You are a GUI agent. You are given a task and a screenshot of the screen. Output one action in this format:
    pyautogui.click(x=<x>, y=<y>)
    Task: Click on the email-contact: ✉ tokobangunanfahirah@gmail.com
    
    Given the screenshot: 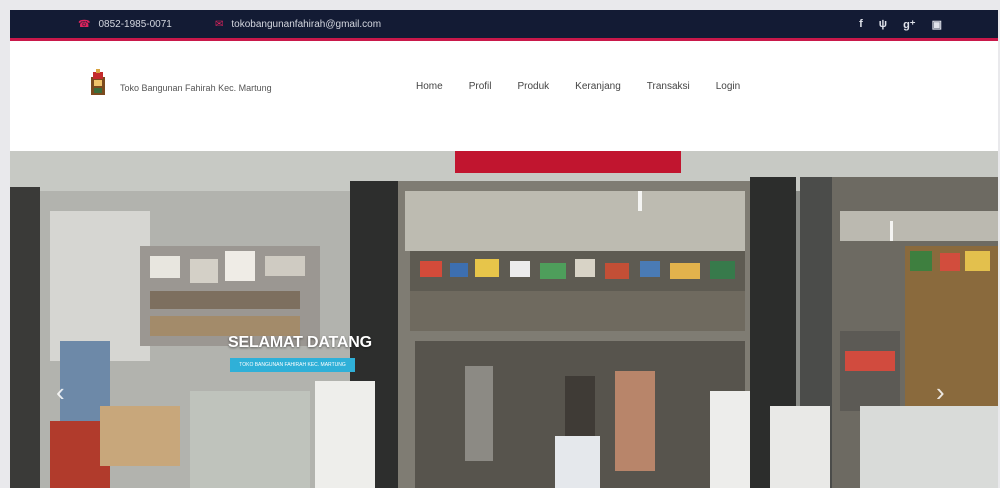 What is the action you would take?
    pyautogui.click(x=298, y=24)
    